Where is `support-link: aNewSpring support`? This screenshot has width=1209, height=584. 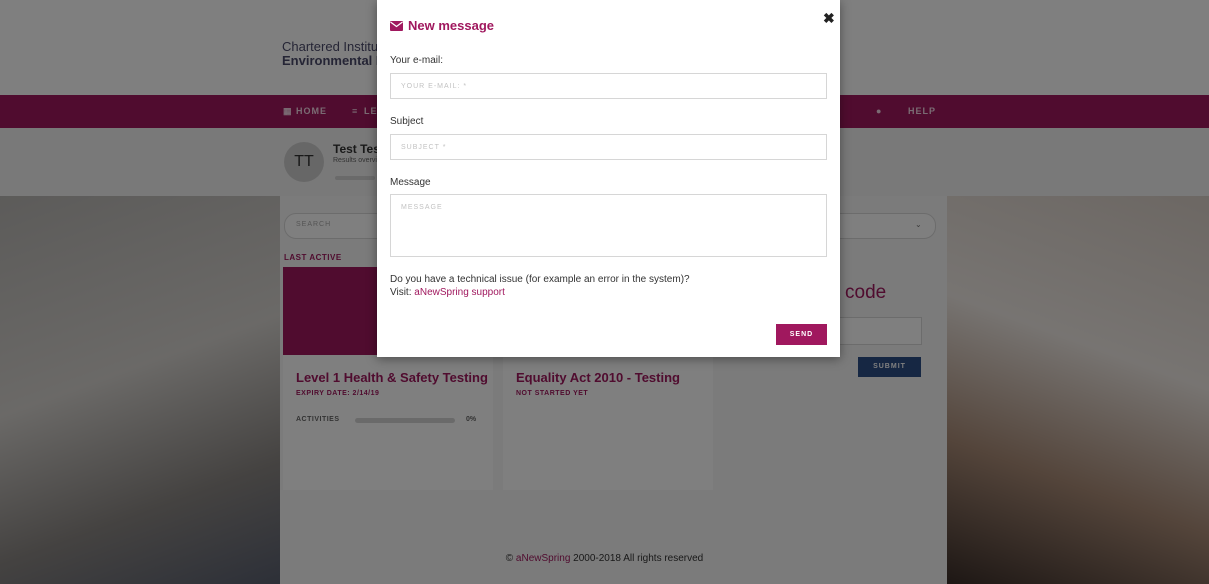
support-link: aNewSpring support is located at coordinates (459, 292).